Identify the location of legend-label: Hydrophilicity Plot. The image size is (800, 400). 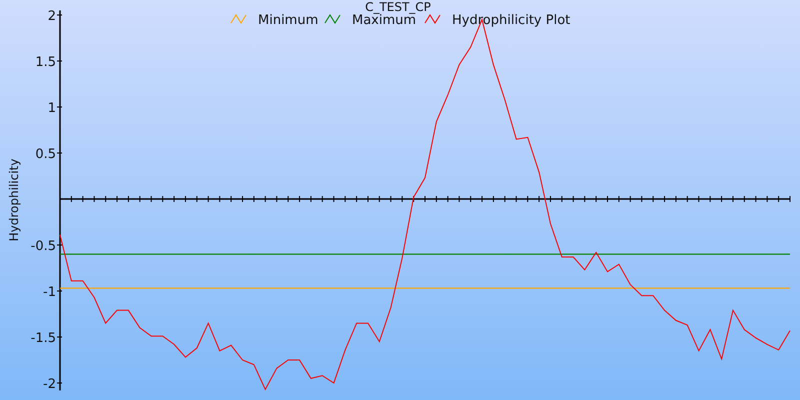
(511, 20).